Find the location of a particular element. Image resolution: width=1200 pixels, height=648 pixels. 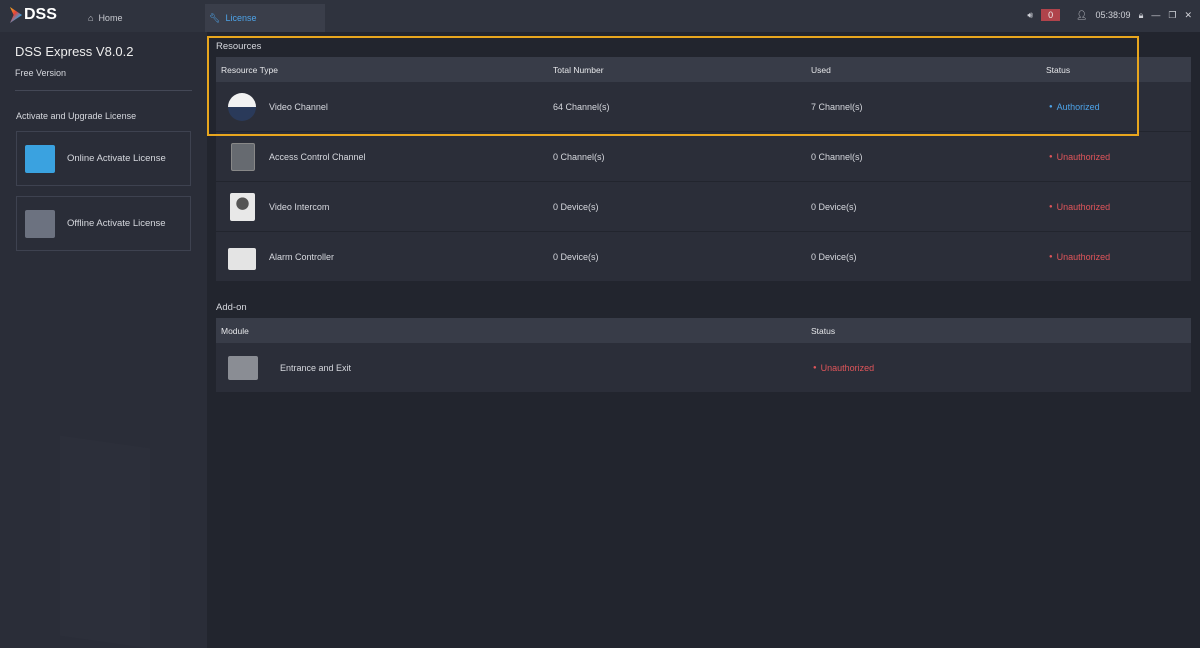

intercom-icon is located at coordinates (242, 207).